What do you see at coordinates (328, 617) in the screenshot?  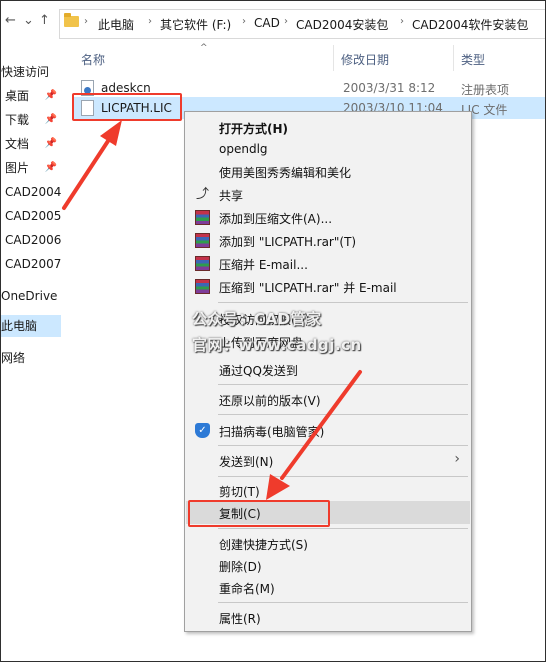 I see `menu-properties: 属性(R)` at bounding box center [328, 617].